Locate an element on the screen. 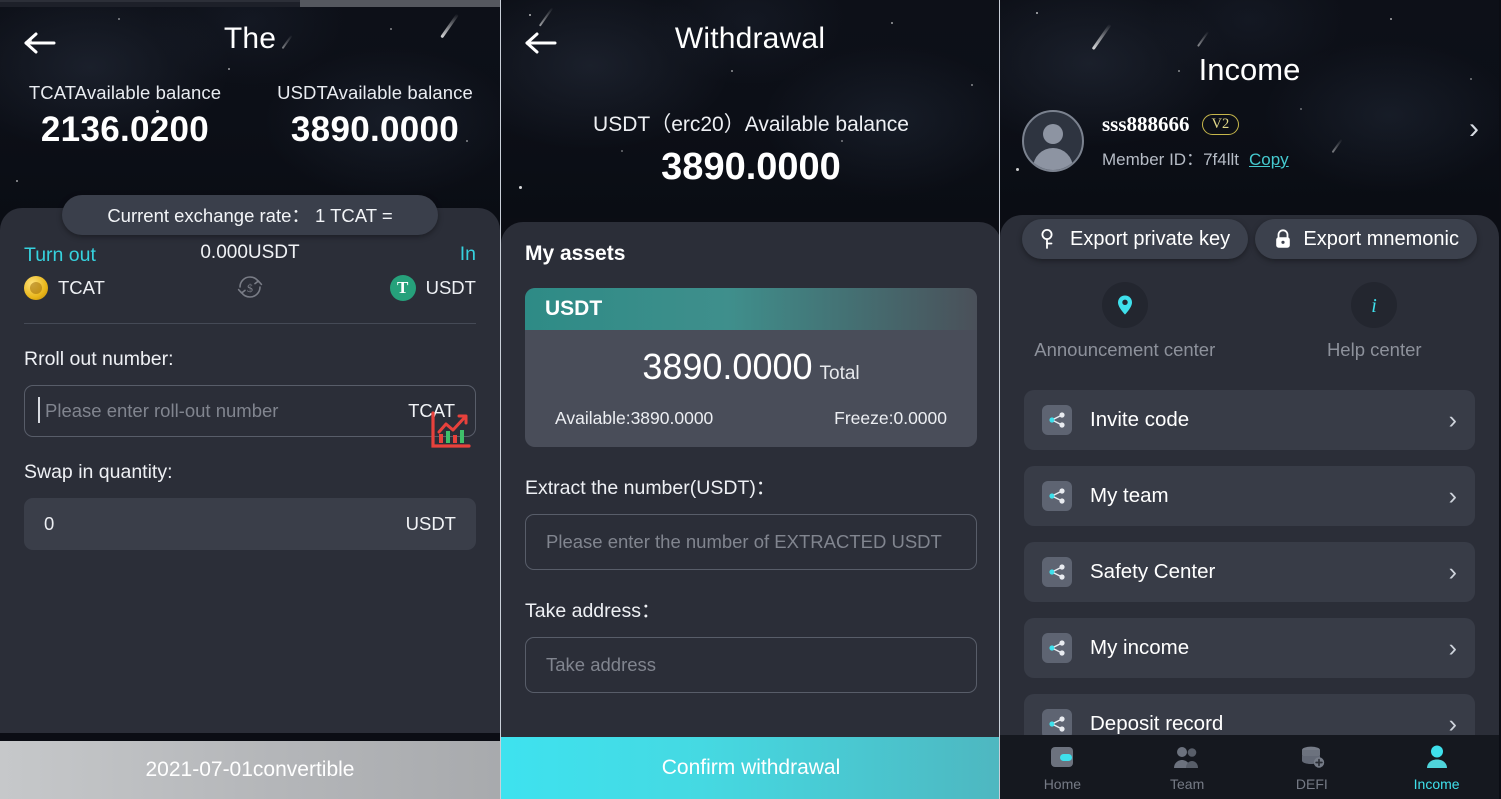  avatar-icon is located at coordinates (1053, 141).